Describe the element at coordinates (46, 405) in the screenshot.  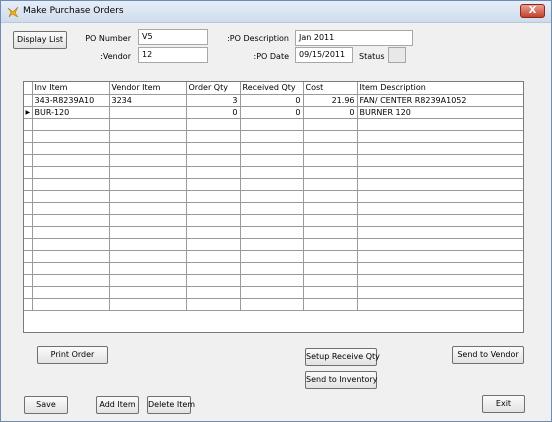
I see `save-button: Save` at that location.